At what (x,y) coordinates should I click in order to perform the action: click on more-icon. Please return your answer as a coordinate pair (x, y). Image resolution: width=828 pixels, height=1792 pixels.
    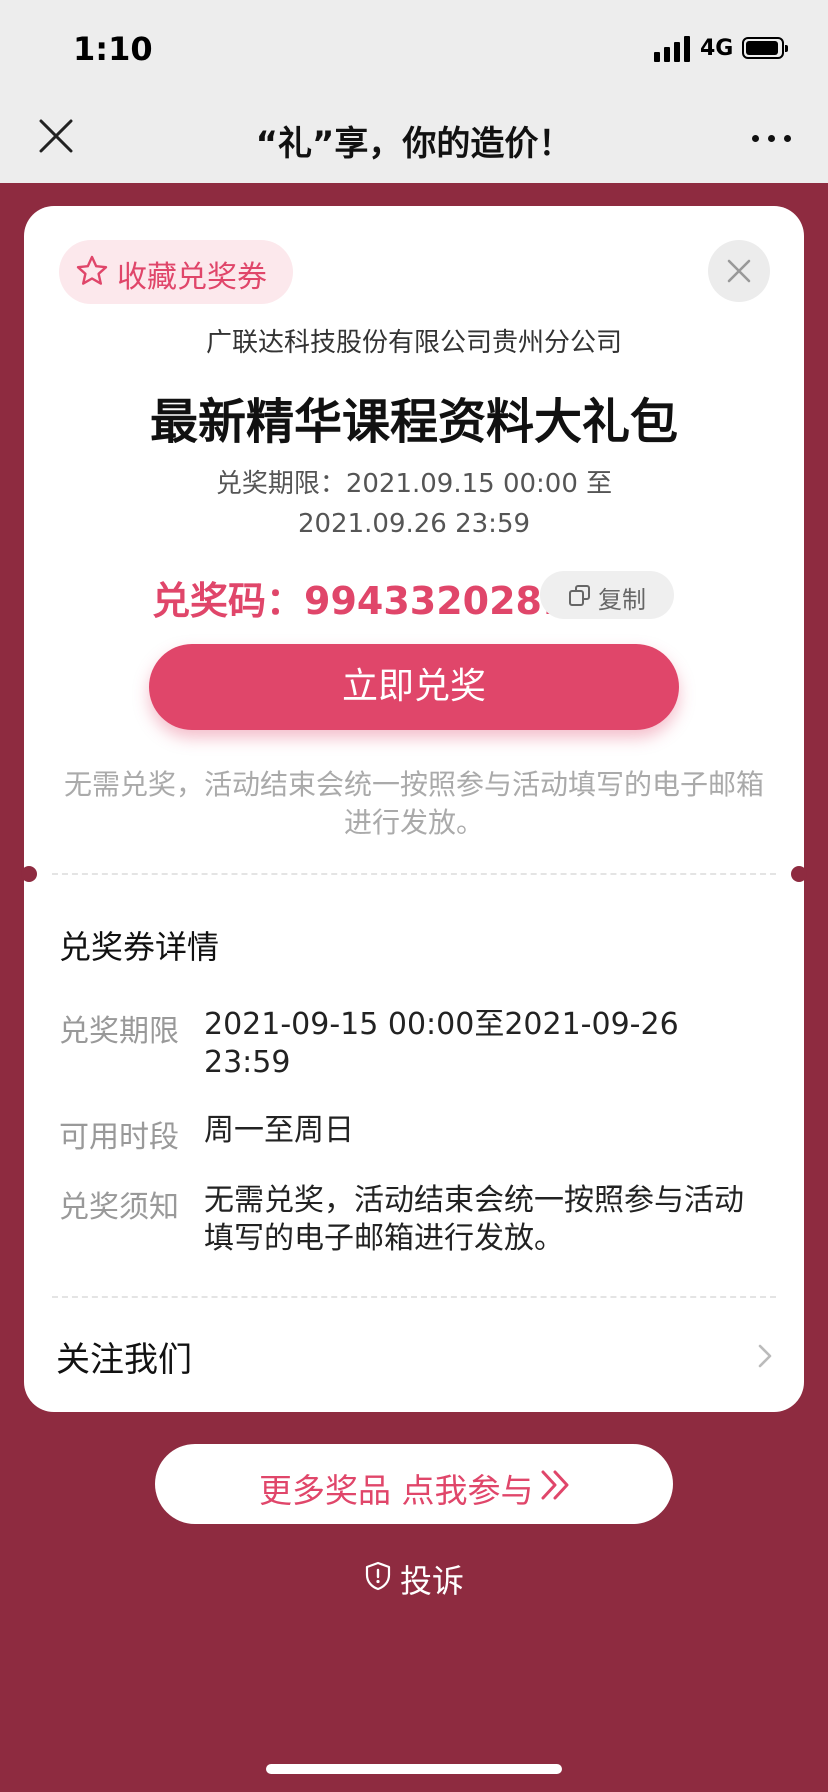
    Looking at the image, I should click on (773, 138).